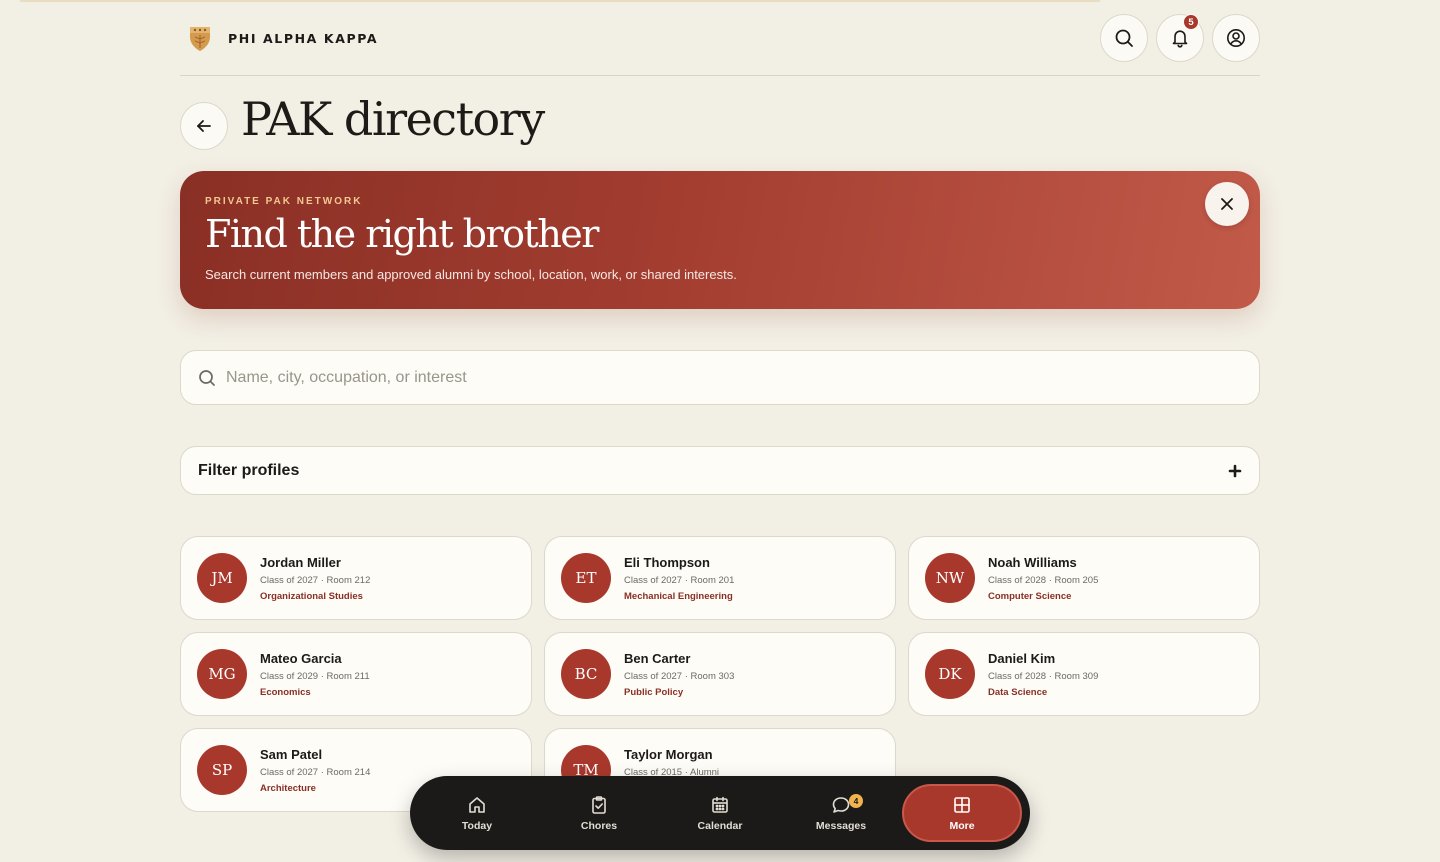 This screenshot has width=1440, height=862. Describe the element at coordinates (222, 770) in the screenshot. I see `avatar: SP` at that location.